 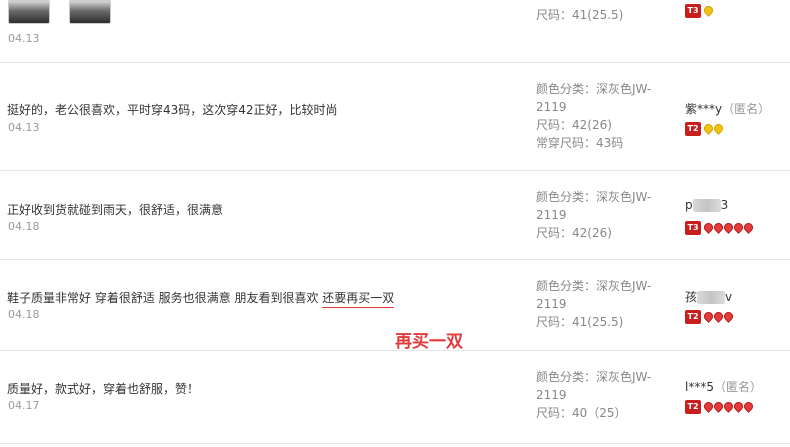 I want to click on reviewer-name: 紫***y（匿名）, so click(x=727, y=108).